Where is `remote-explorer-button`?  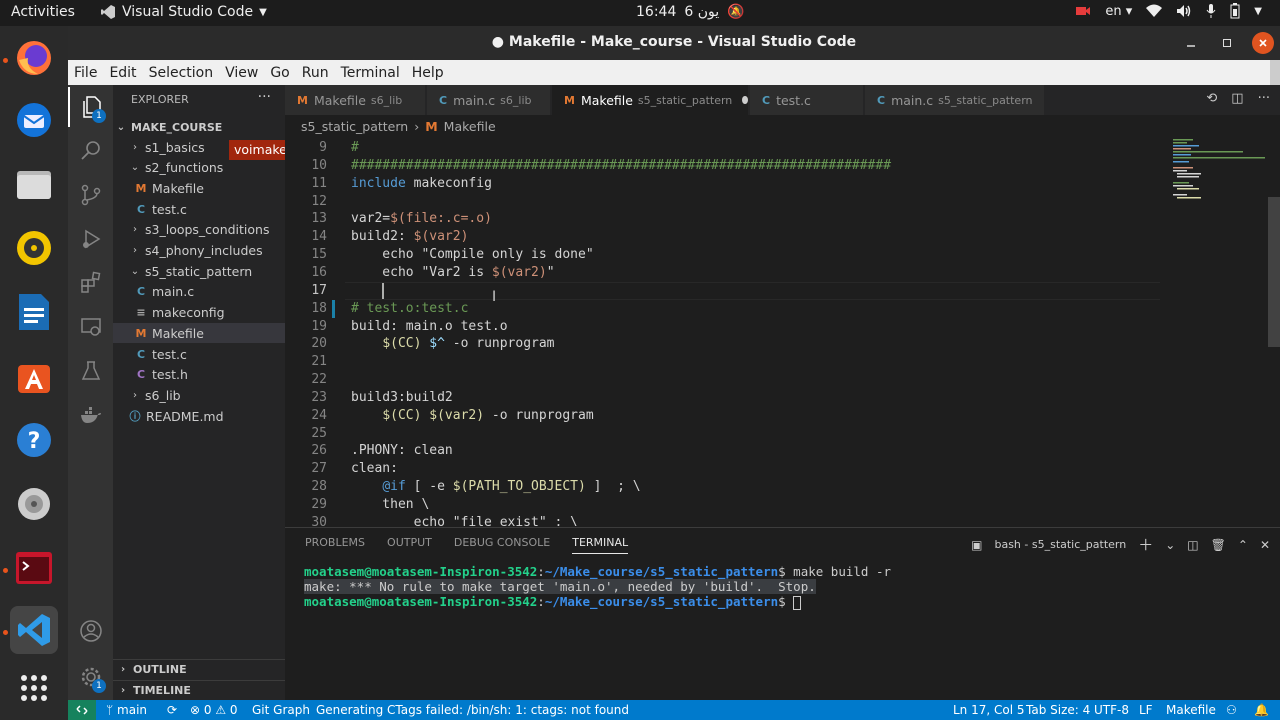
remote-explorer-button is located at coordinates (90, 327).